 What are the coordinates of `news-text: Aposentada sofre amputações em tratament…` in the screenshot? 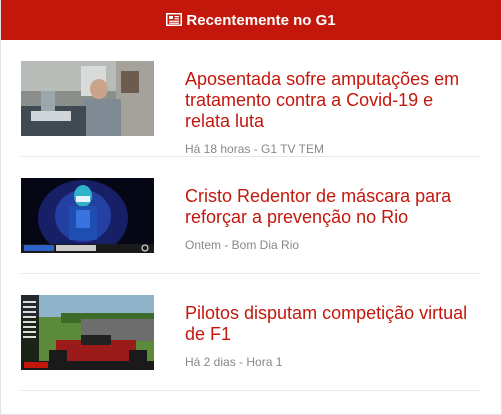 It's located at (333, 108).